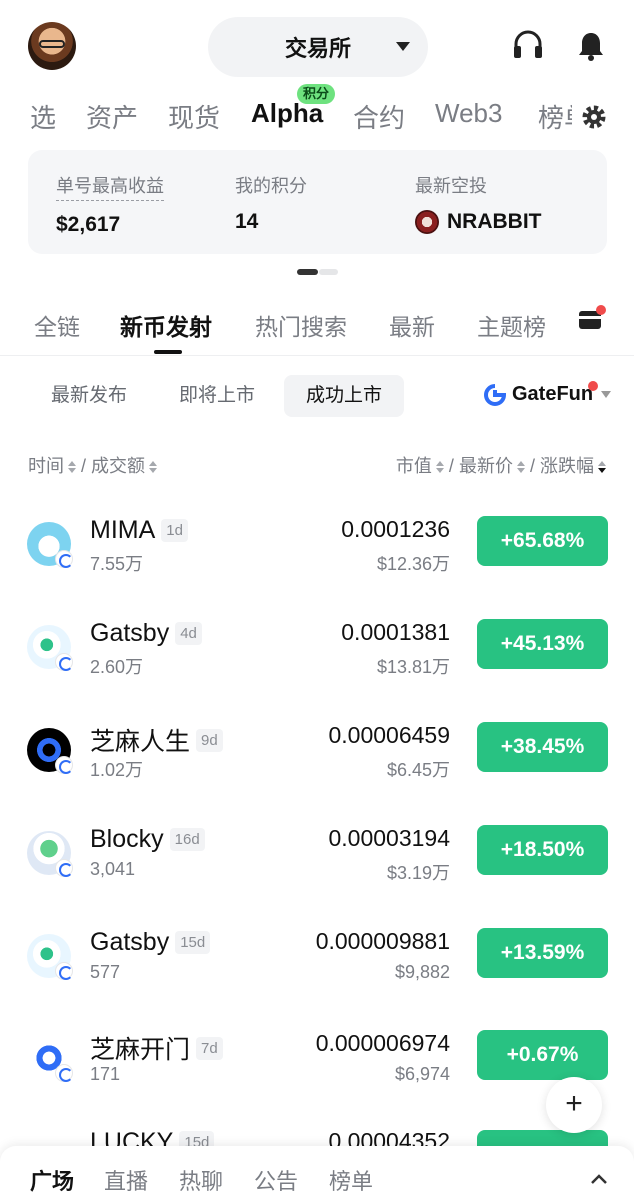 Image resolution: width=634 pixels, height=1200 pixels. What do you see at coordinates (188, 633) in the screenshot?
I see `age-badge: 4d` at bounding box center [188, 633].